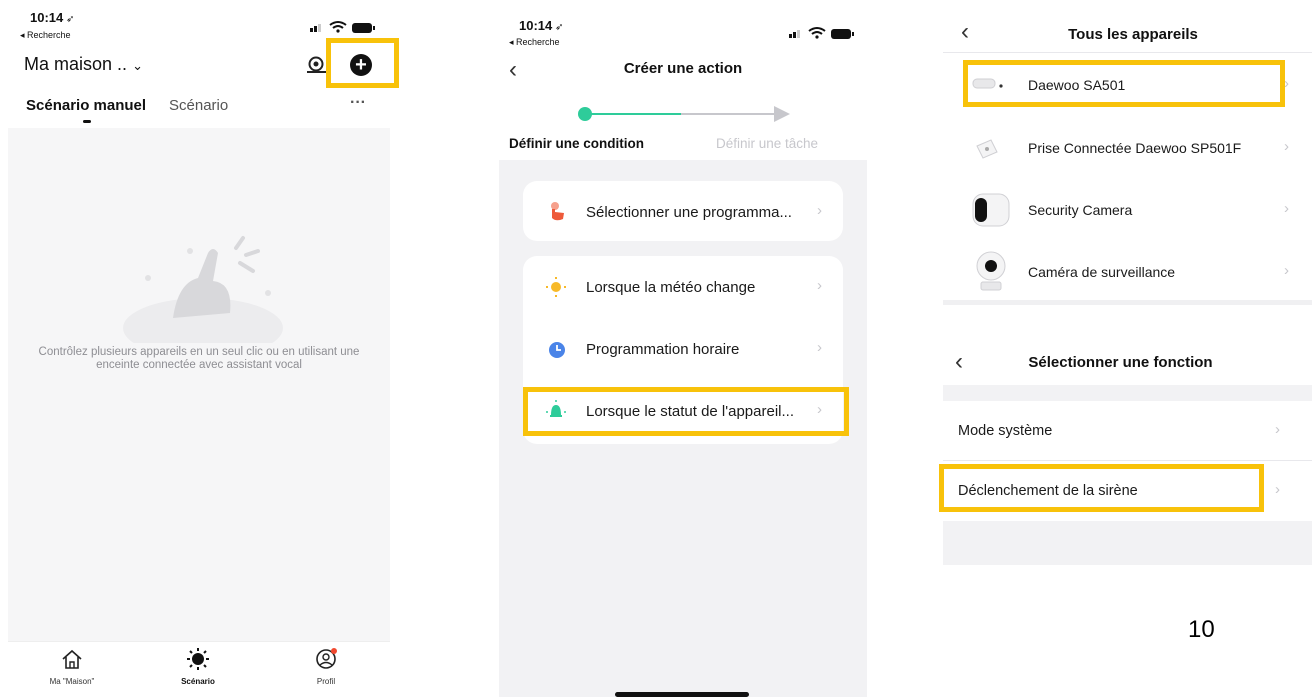 The height and width of the screenshot is (697, 1312). Describe the element at coordinates (317, 64) in the screenshot. I see `eye-icon` at that location.